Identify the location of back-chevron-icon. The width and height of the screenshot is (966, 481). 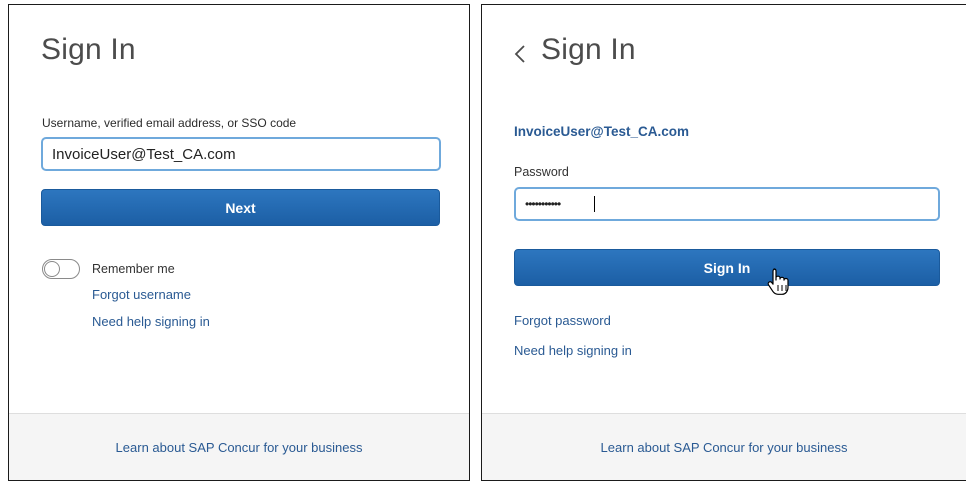
(520, 54).